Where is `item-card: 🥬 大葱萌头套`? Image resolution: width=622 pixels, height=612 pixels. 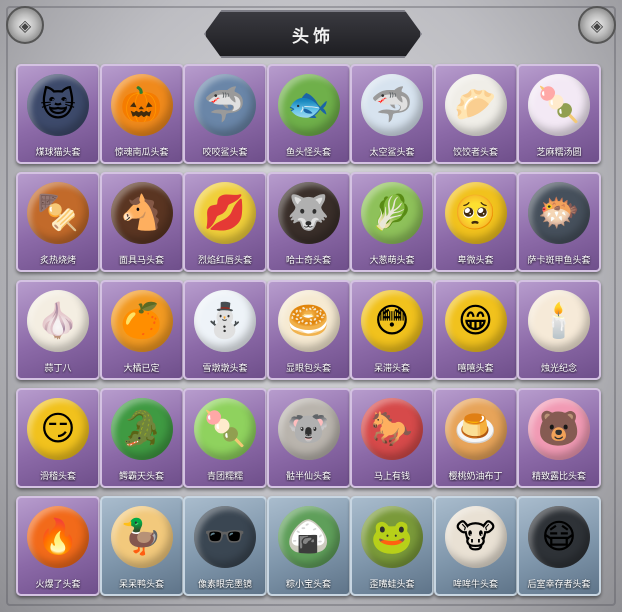
item-card: 🥬 大葱萌头套 is located at coordinates (392, 222).